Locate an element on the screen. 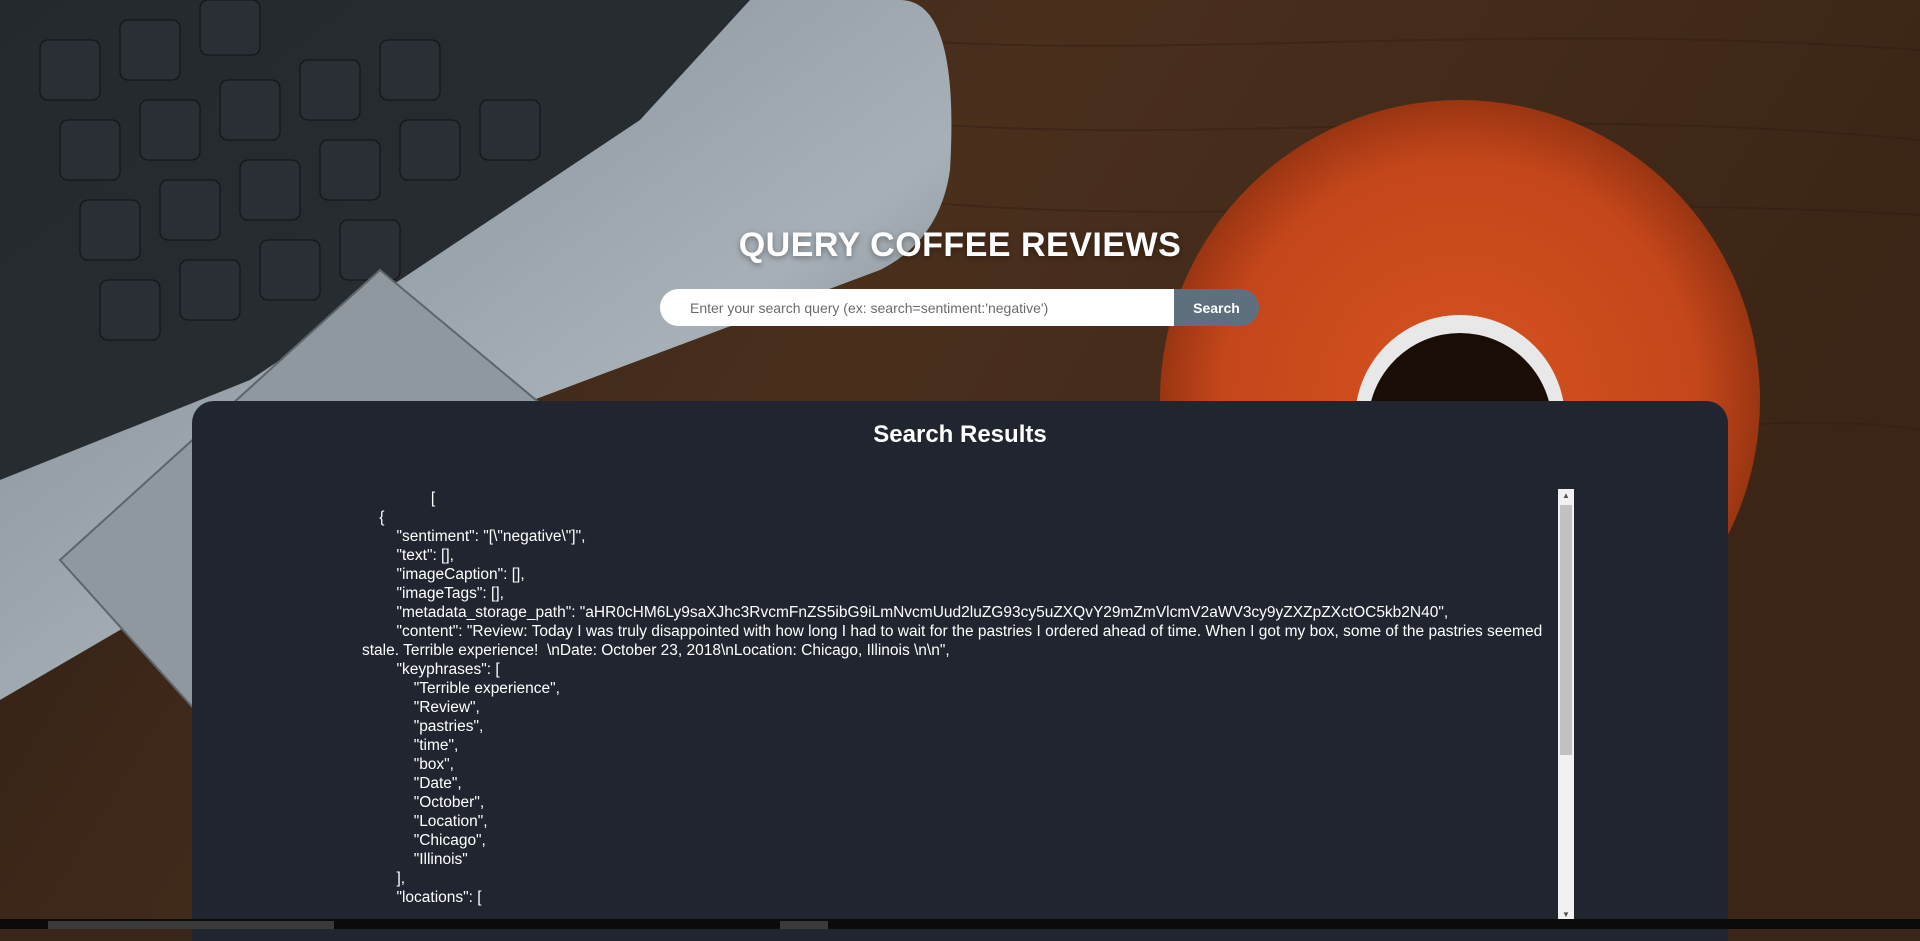 The width and height of the screenshot is (1920, 941). search-button: Search is located at coordinates (1216, 307).